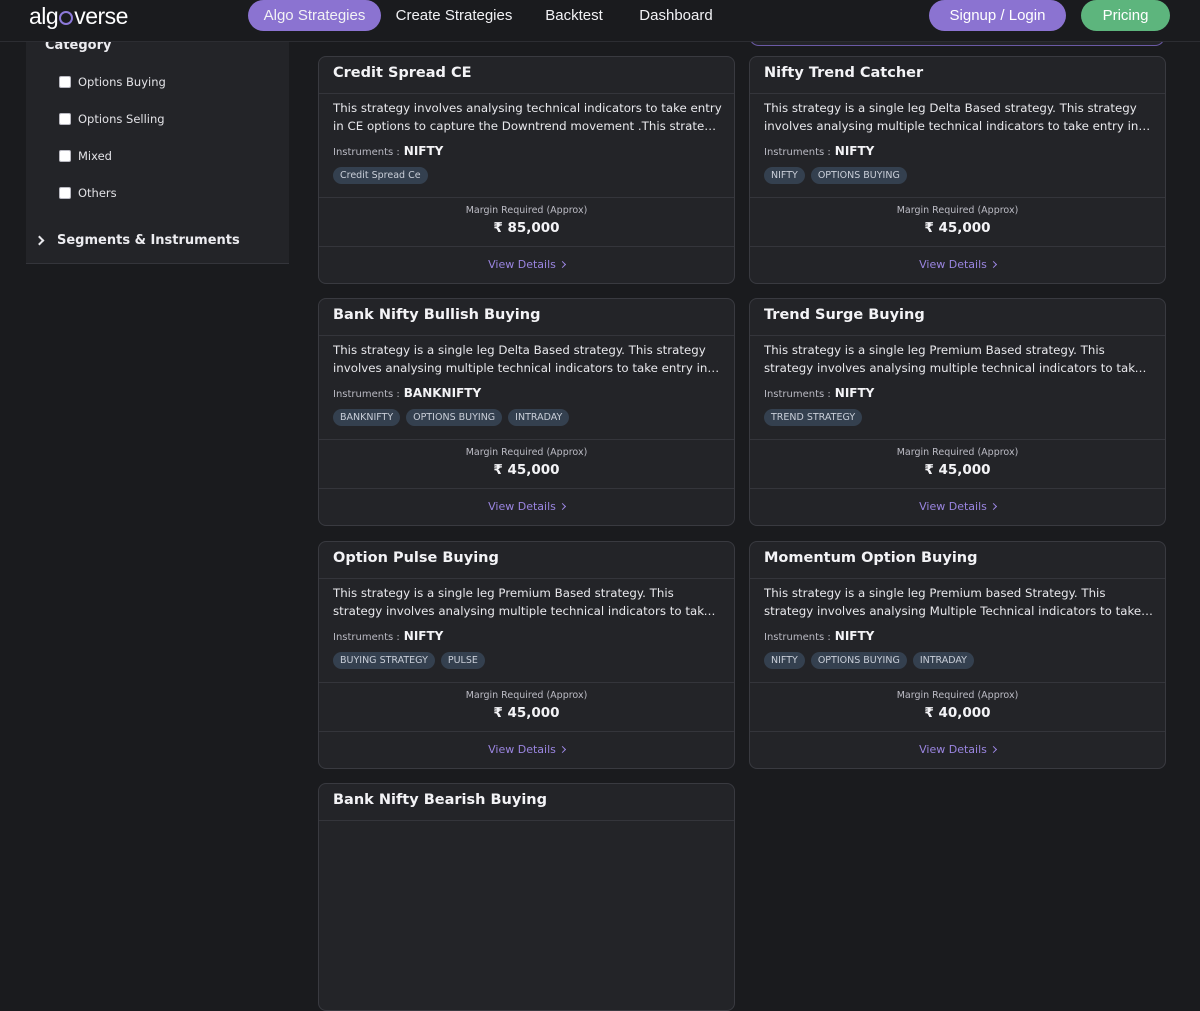 The height and width of the screenshot is (1011, 1200). Describe the element at coordinates (101, 16) in the screenshot. I see `logo-text-end: verse` at that location.